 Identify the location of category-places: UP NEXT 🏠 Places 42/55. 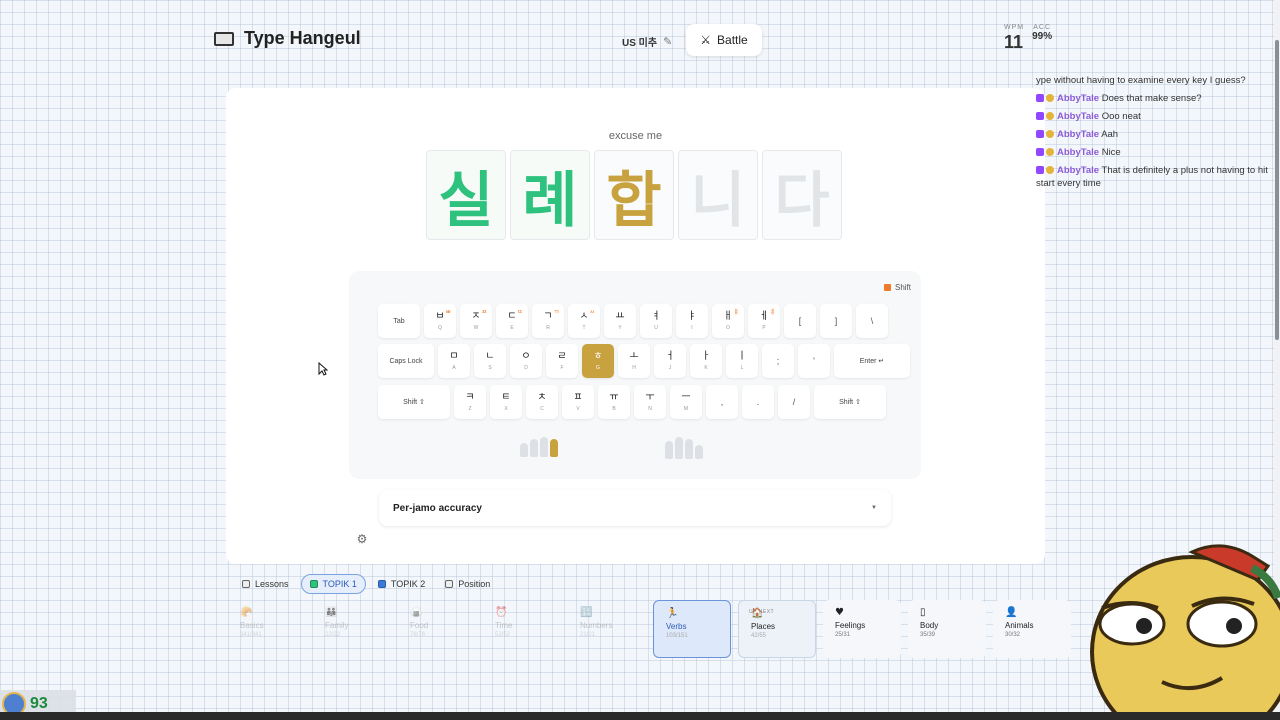
(777, 629).